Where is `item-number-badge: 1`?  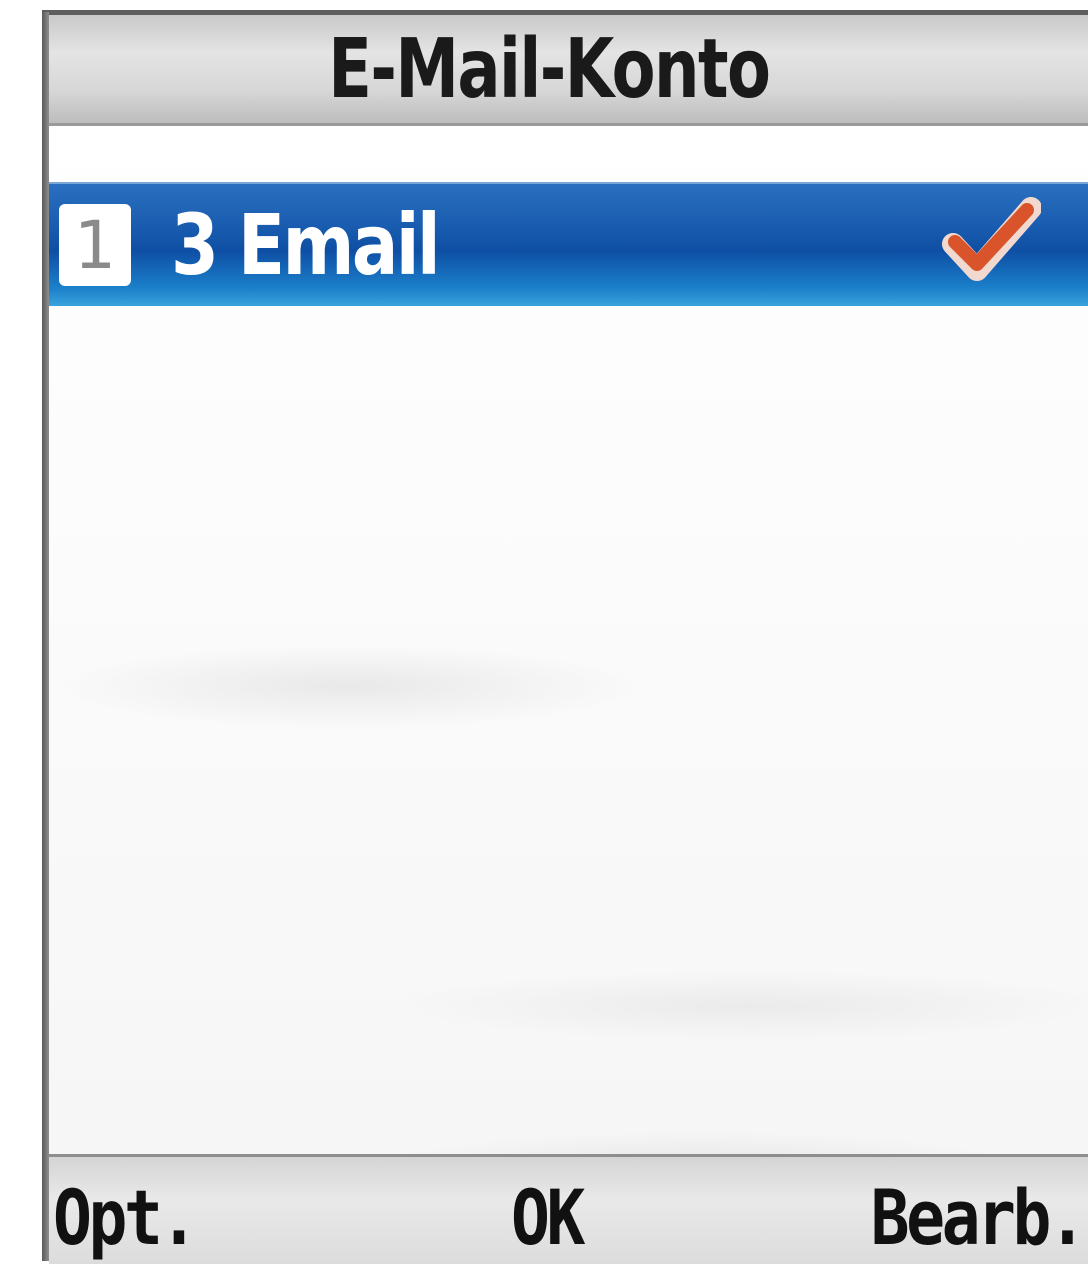
item-number-badge: 1 is located at coordinates (95, 245).